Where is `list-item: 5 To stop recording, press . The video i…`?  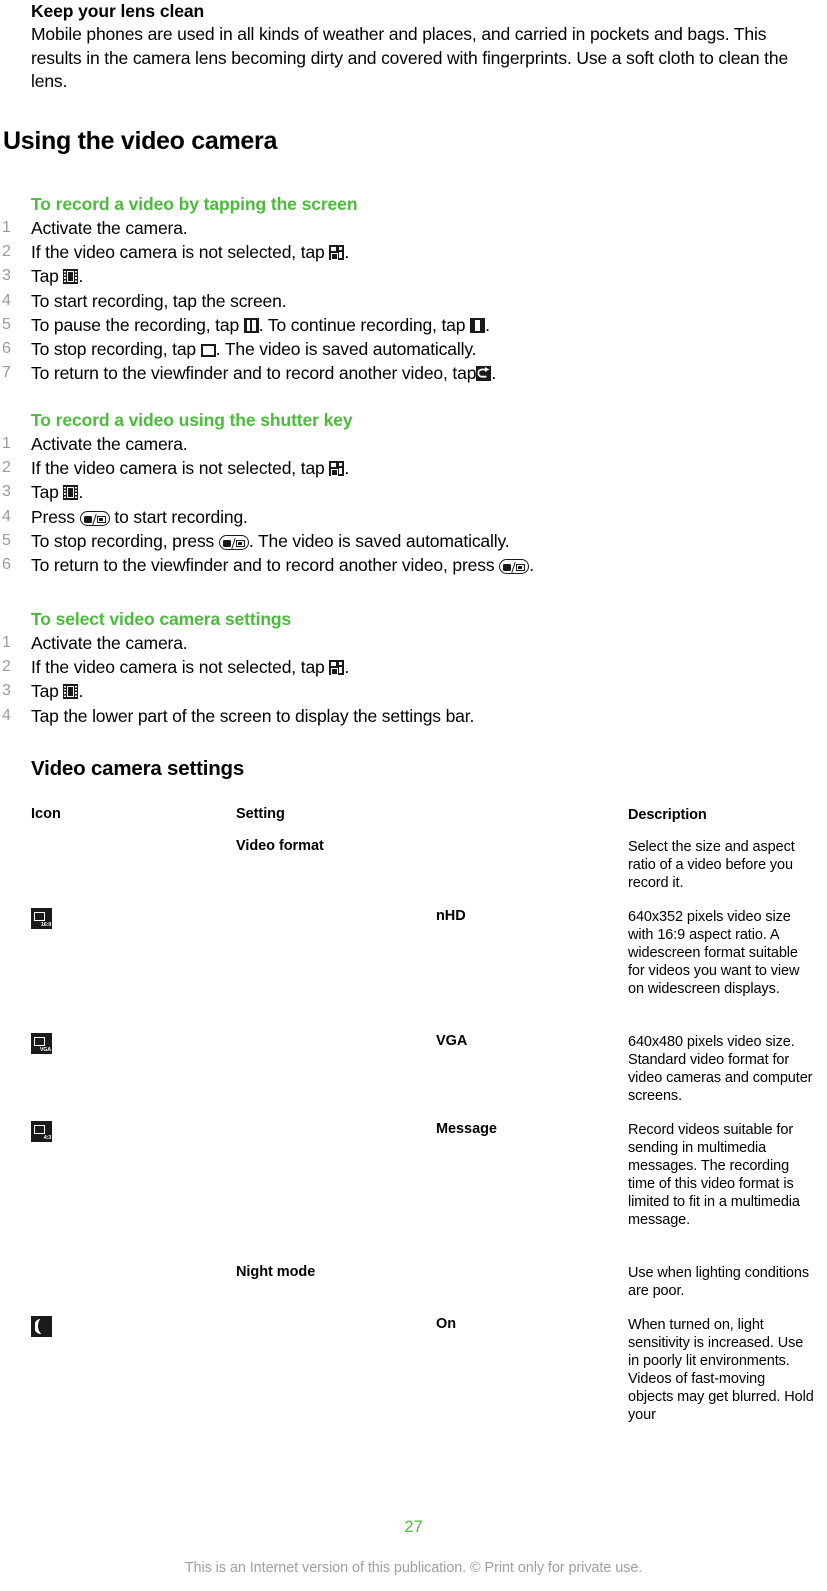
list-item: 5 To stop recording, press . The video i… is located at coordinates (413, 541).